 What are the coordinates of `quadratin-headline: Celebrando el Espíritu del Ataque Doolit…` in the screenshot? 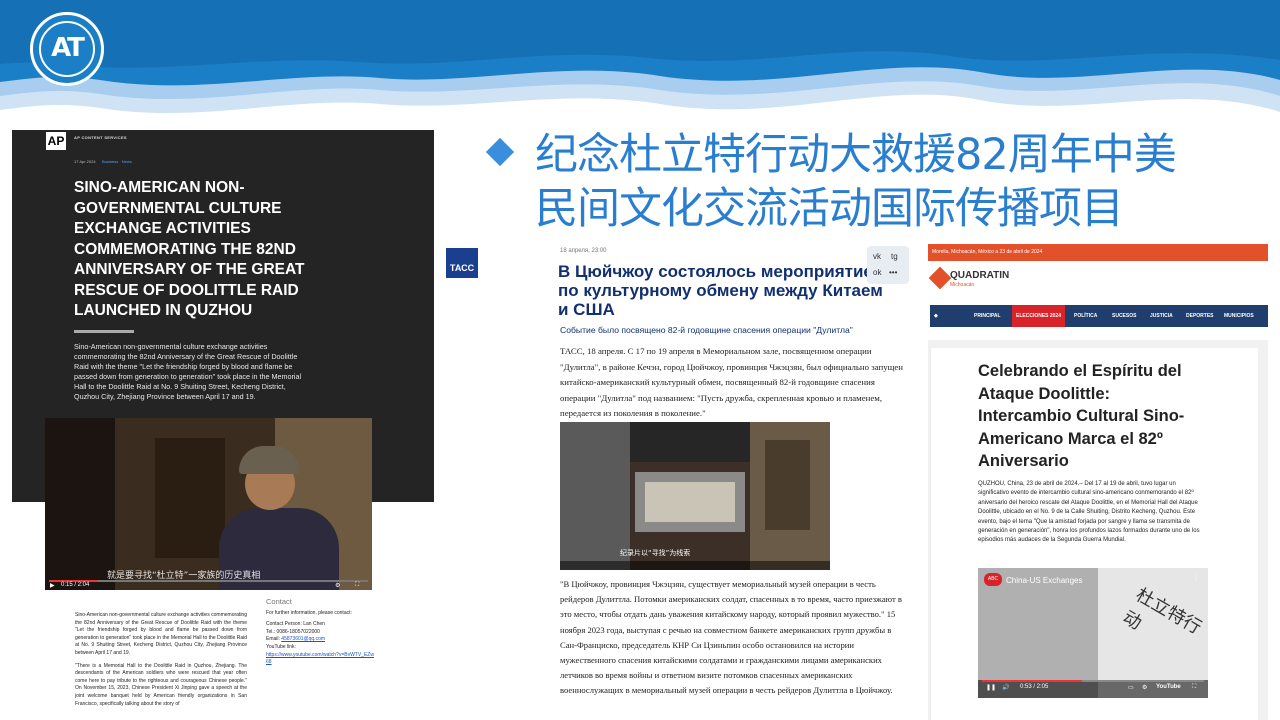 It's located at (1081, 416).